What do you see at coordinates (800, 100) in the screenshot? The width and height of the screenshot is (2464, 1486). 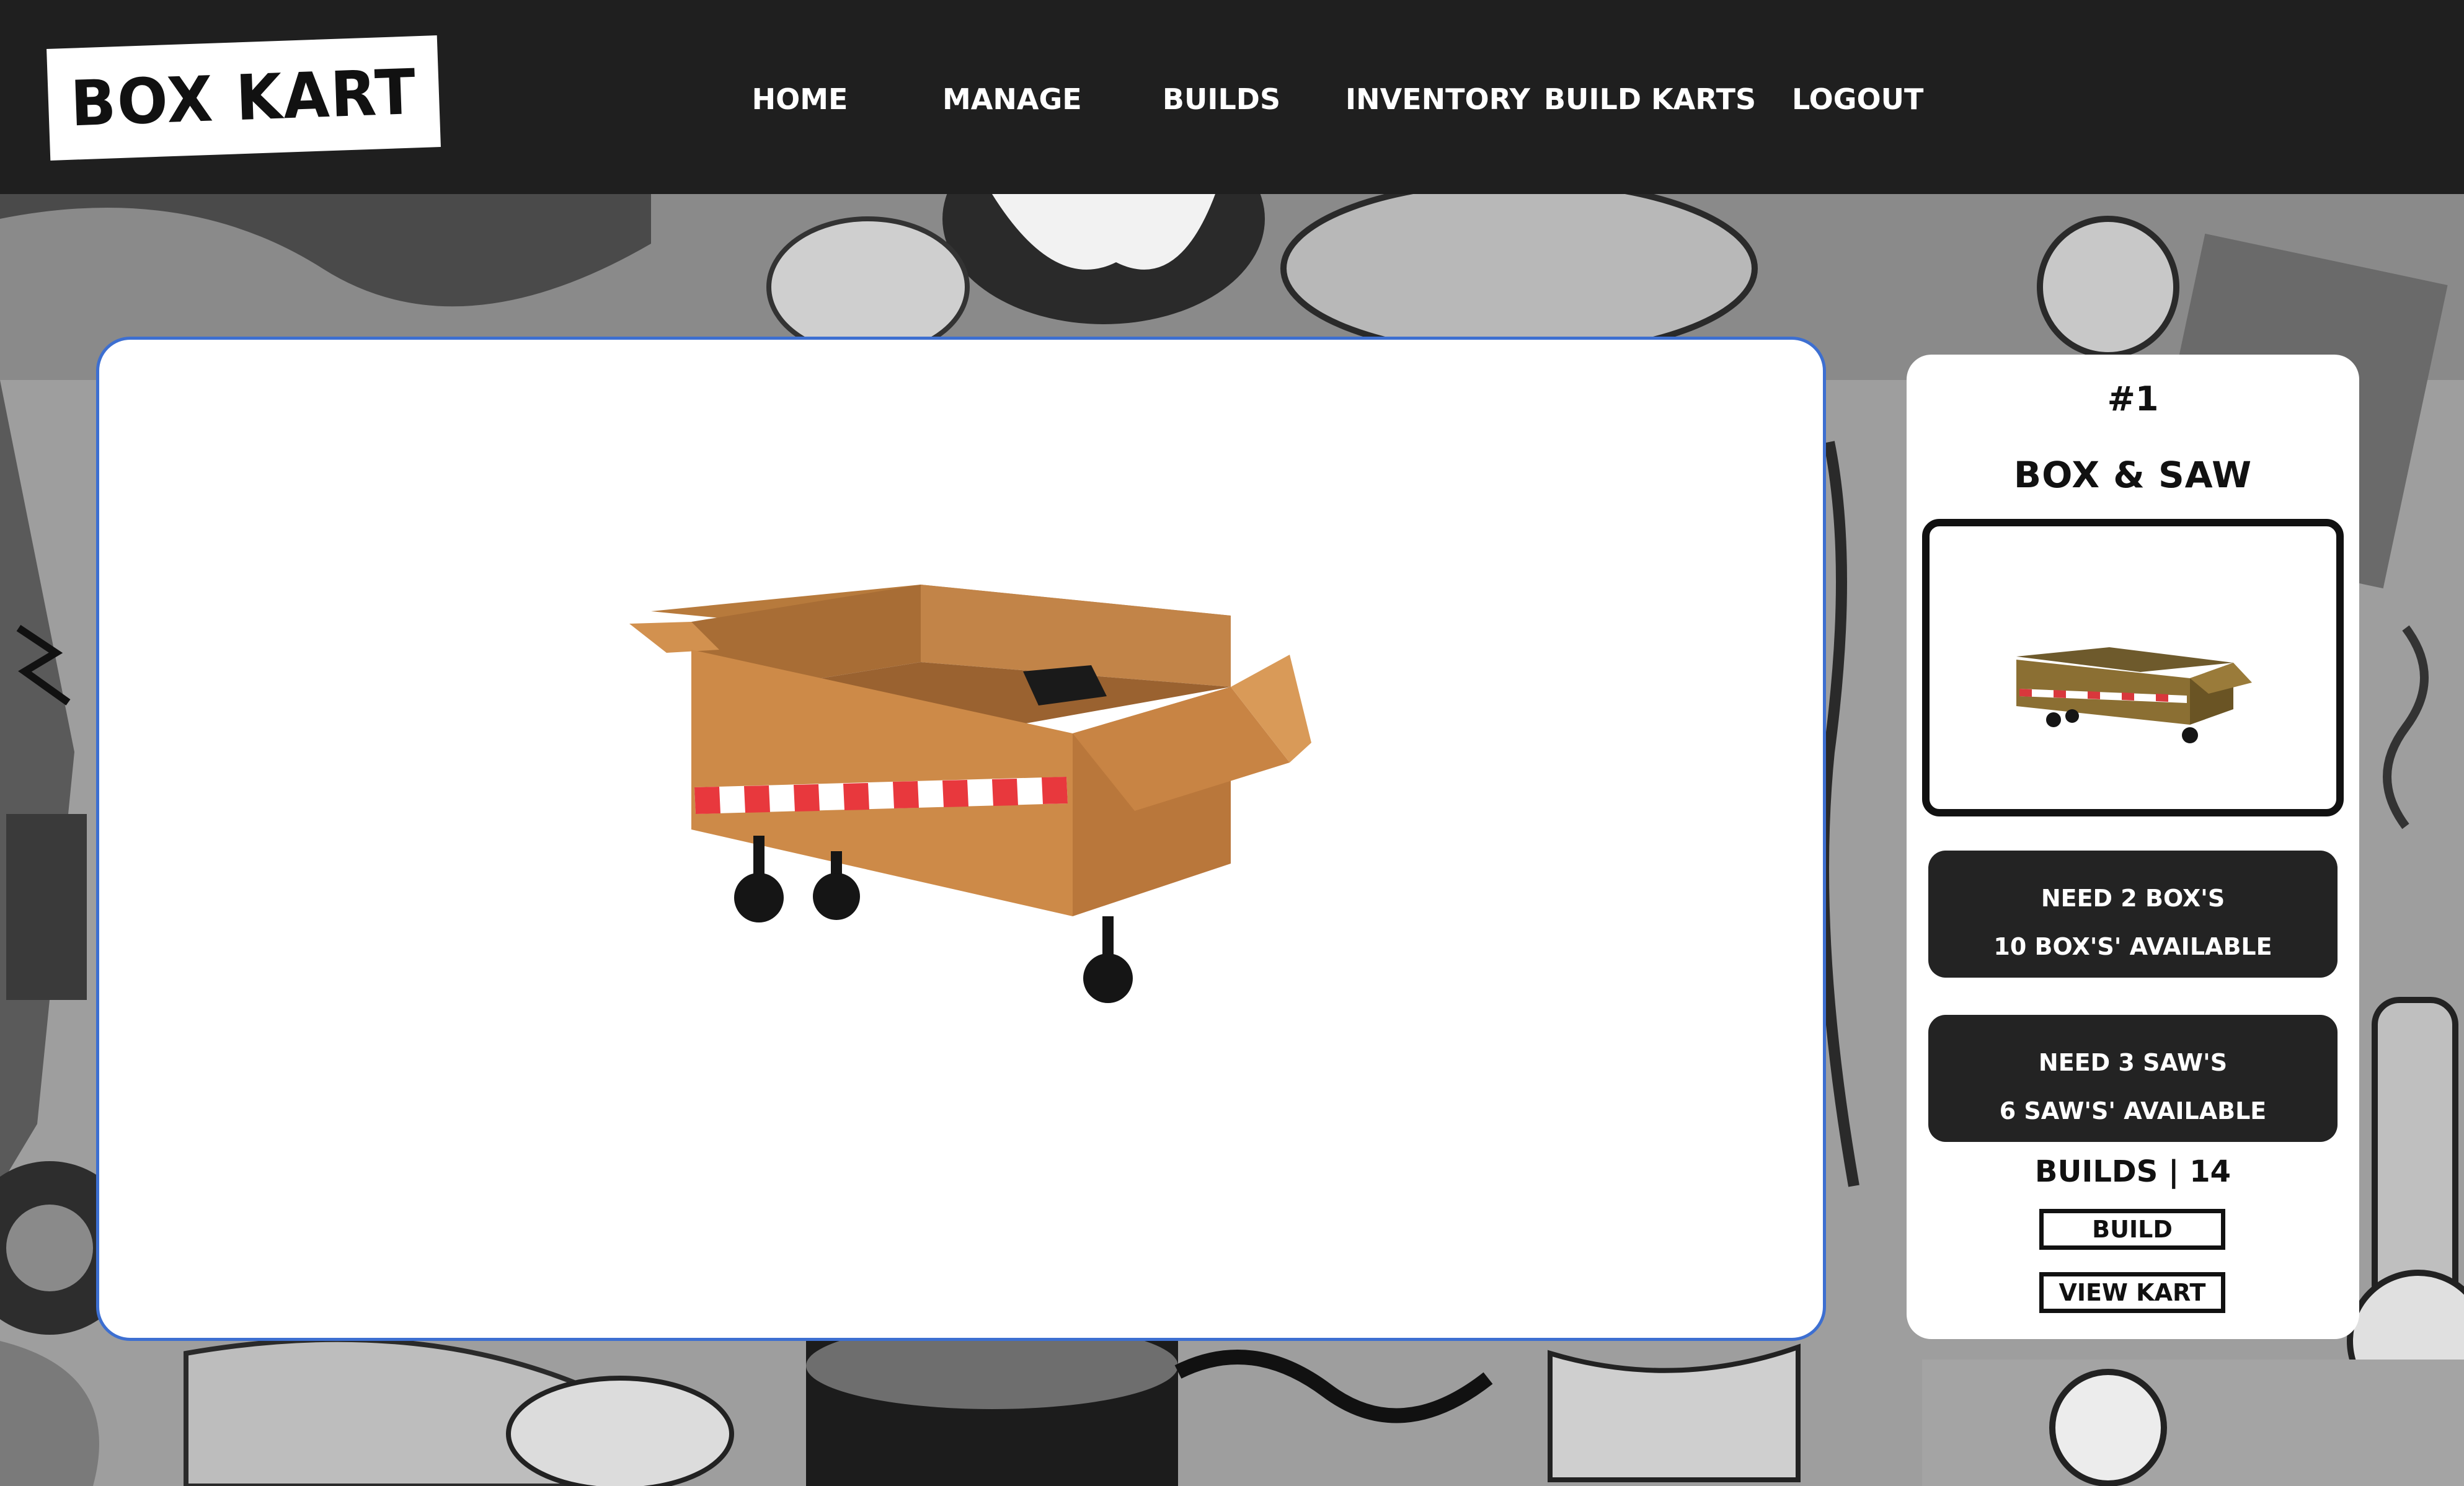 I see `nav-home: Home` at bounding box center [800, 100].